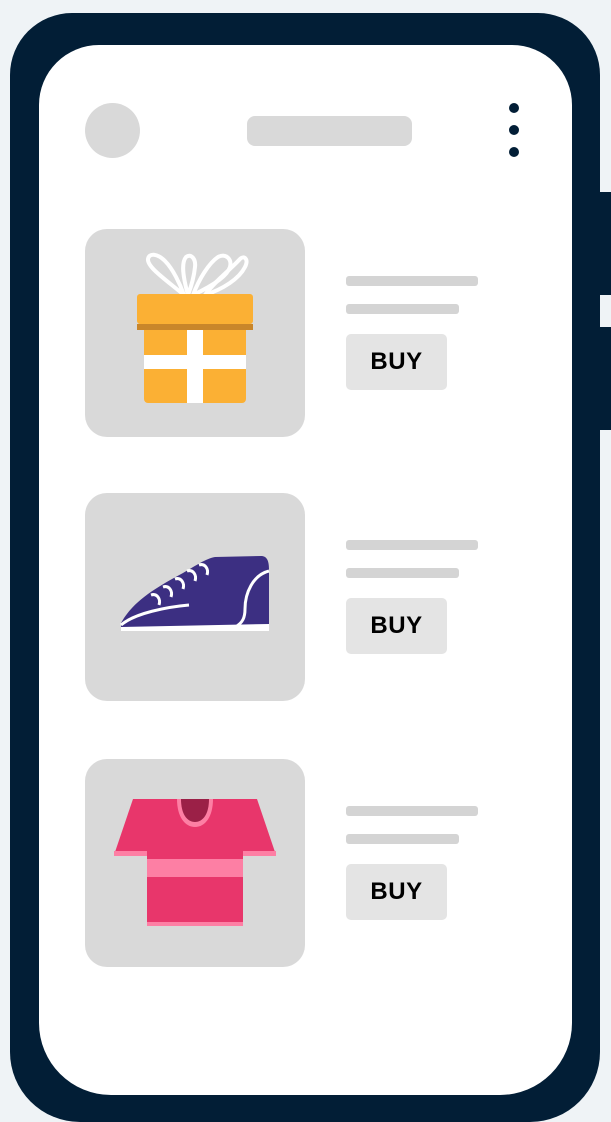 This screenshot has width=611, height=1122. I want to click on t-shirt-icon, so click(195, 862).